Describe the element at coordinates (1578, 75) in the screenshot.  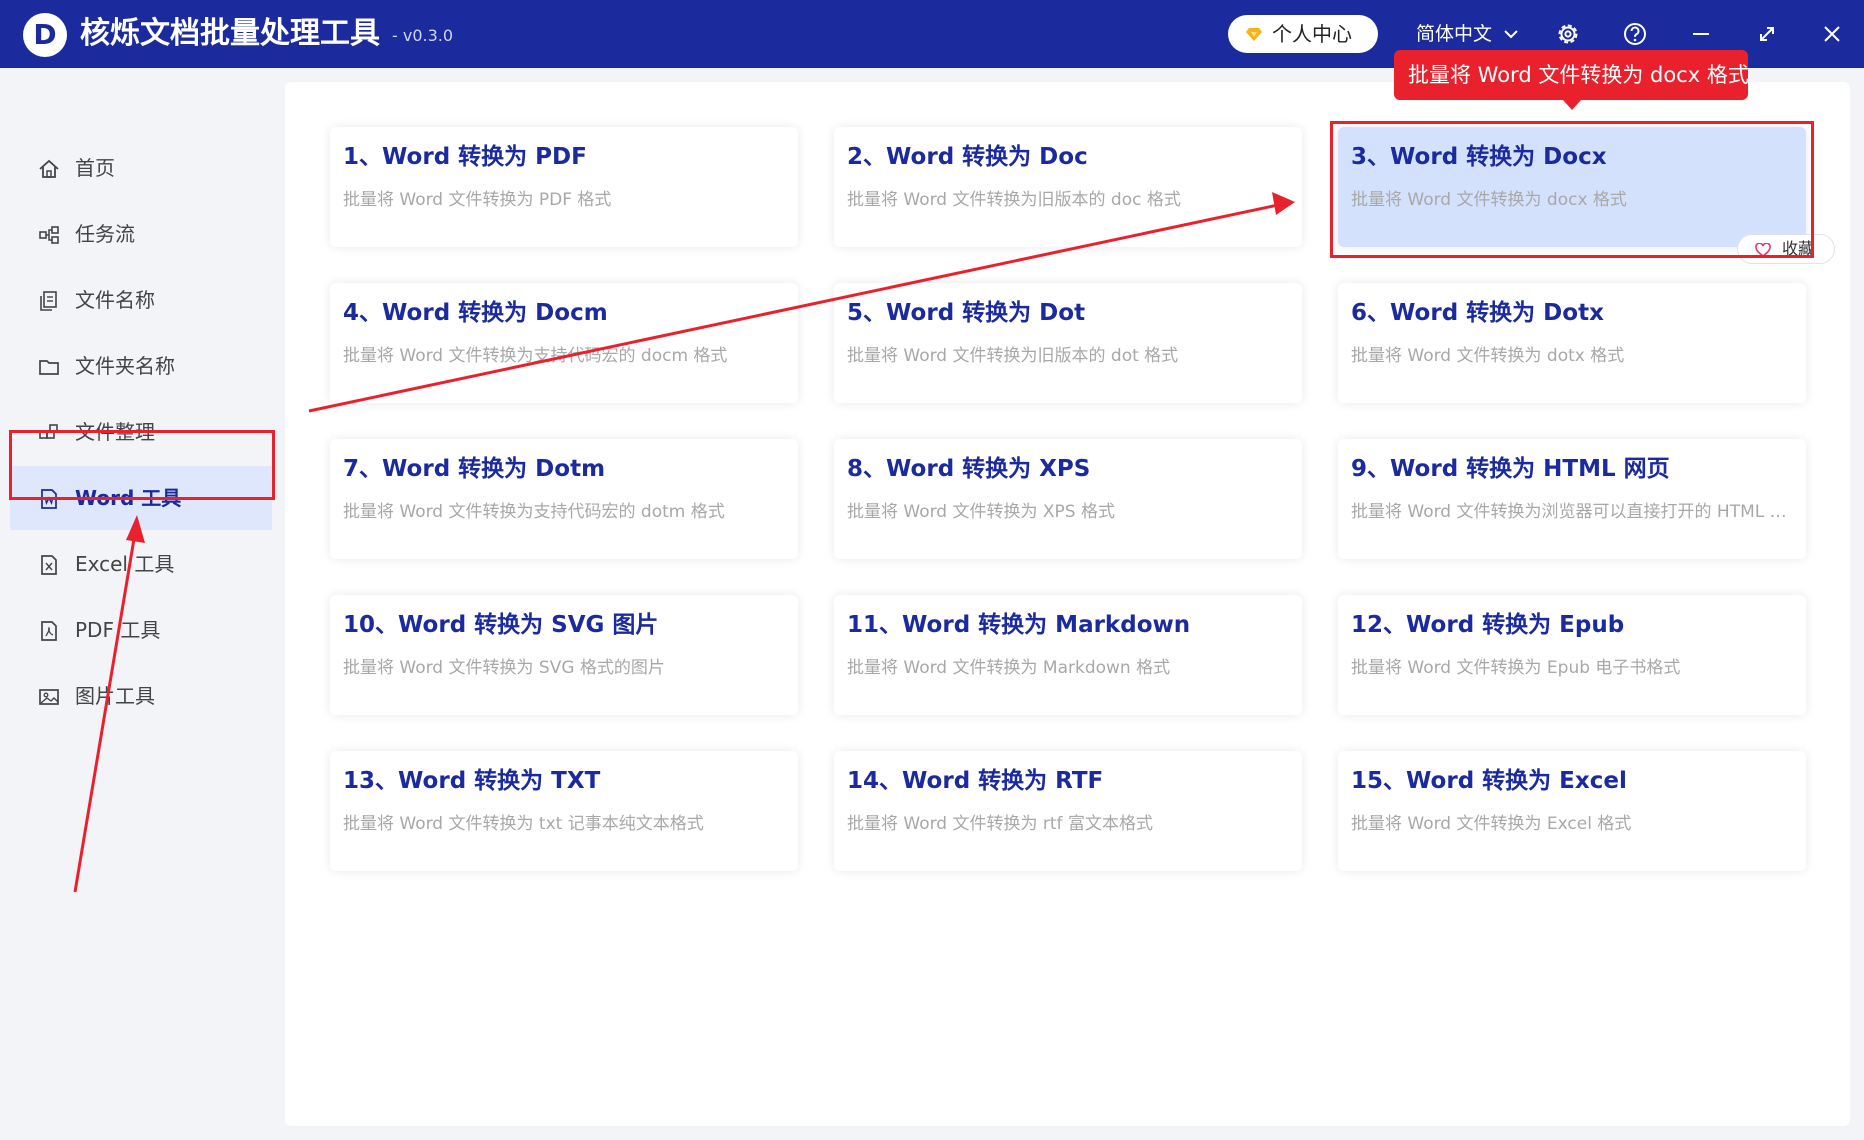
I see `tooltip-text: 批量将 Word 文件转换为 docx 格式` at that location.